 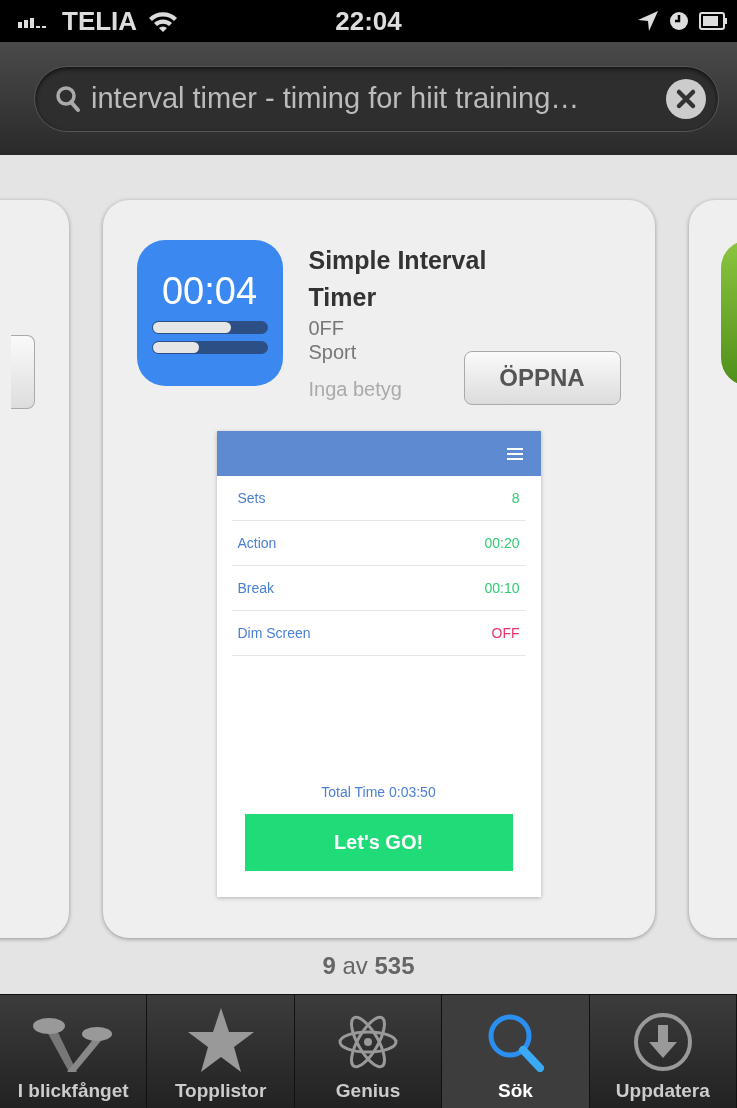 I want to click on setting-label: Break, so click(x=256, y=588).